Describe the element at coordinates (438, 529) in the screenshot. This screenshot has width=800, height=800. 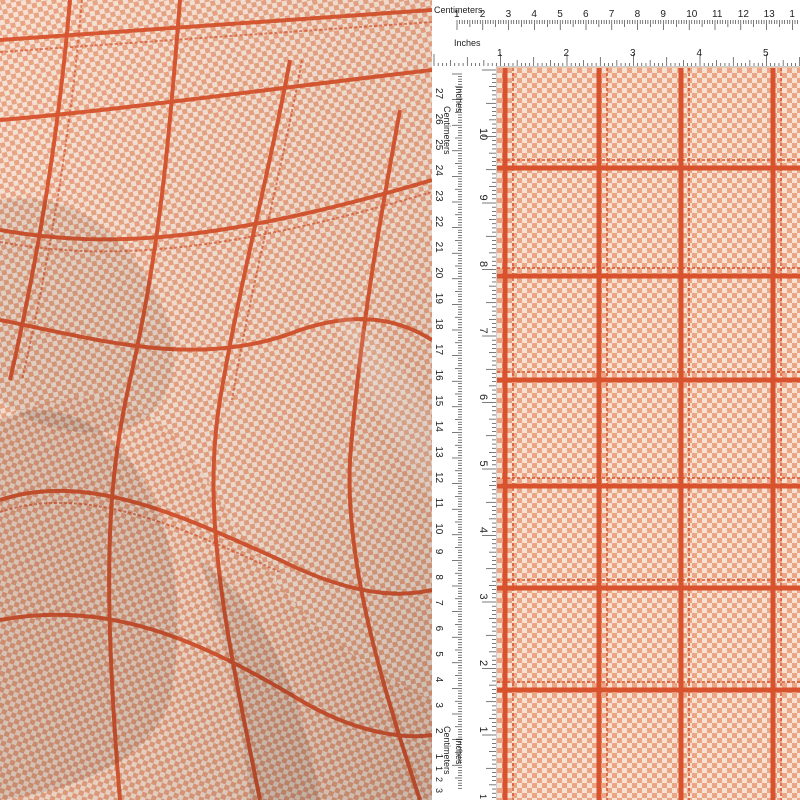
I see `left-ruler-cm-number: 10` at that location.